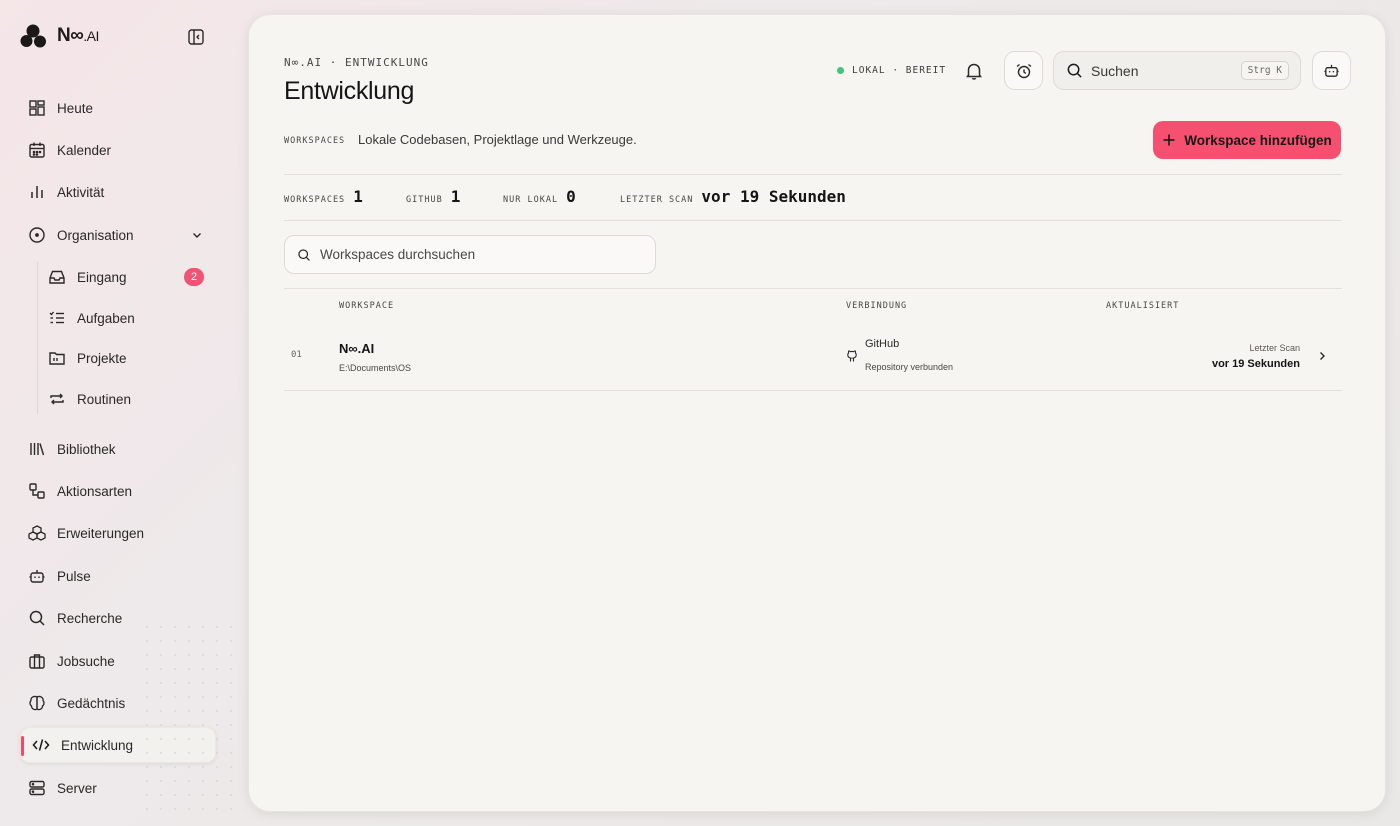  What do you see at coordinates (37, 788) in the screenshot?
I see `server-icon` at bounding box center [37, 788].